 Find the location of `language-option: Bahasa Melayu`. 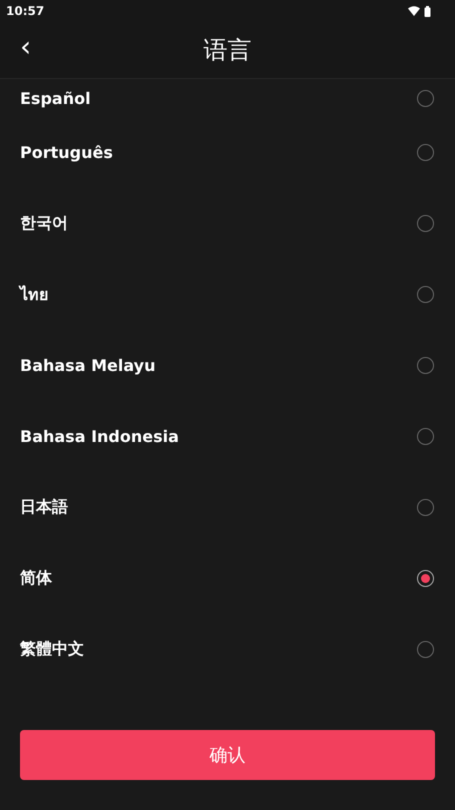

language-option: Bahasa Melayu is located at coordinates (227, 365).